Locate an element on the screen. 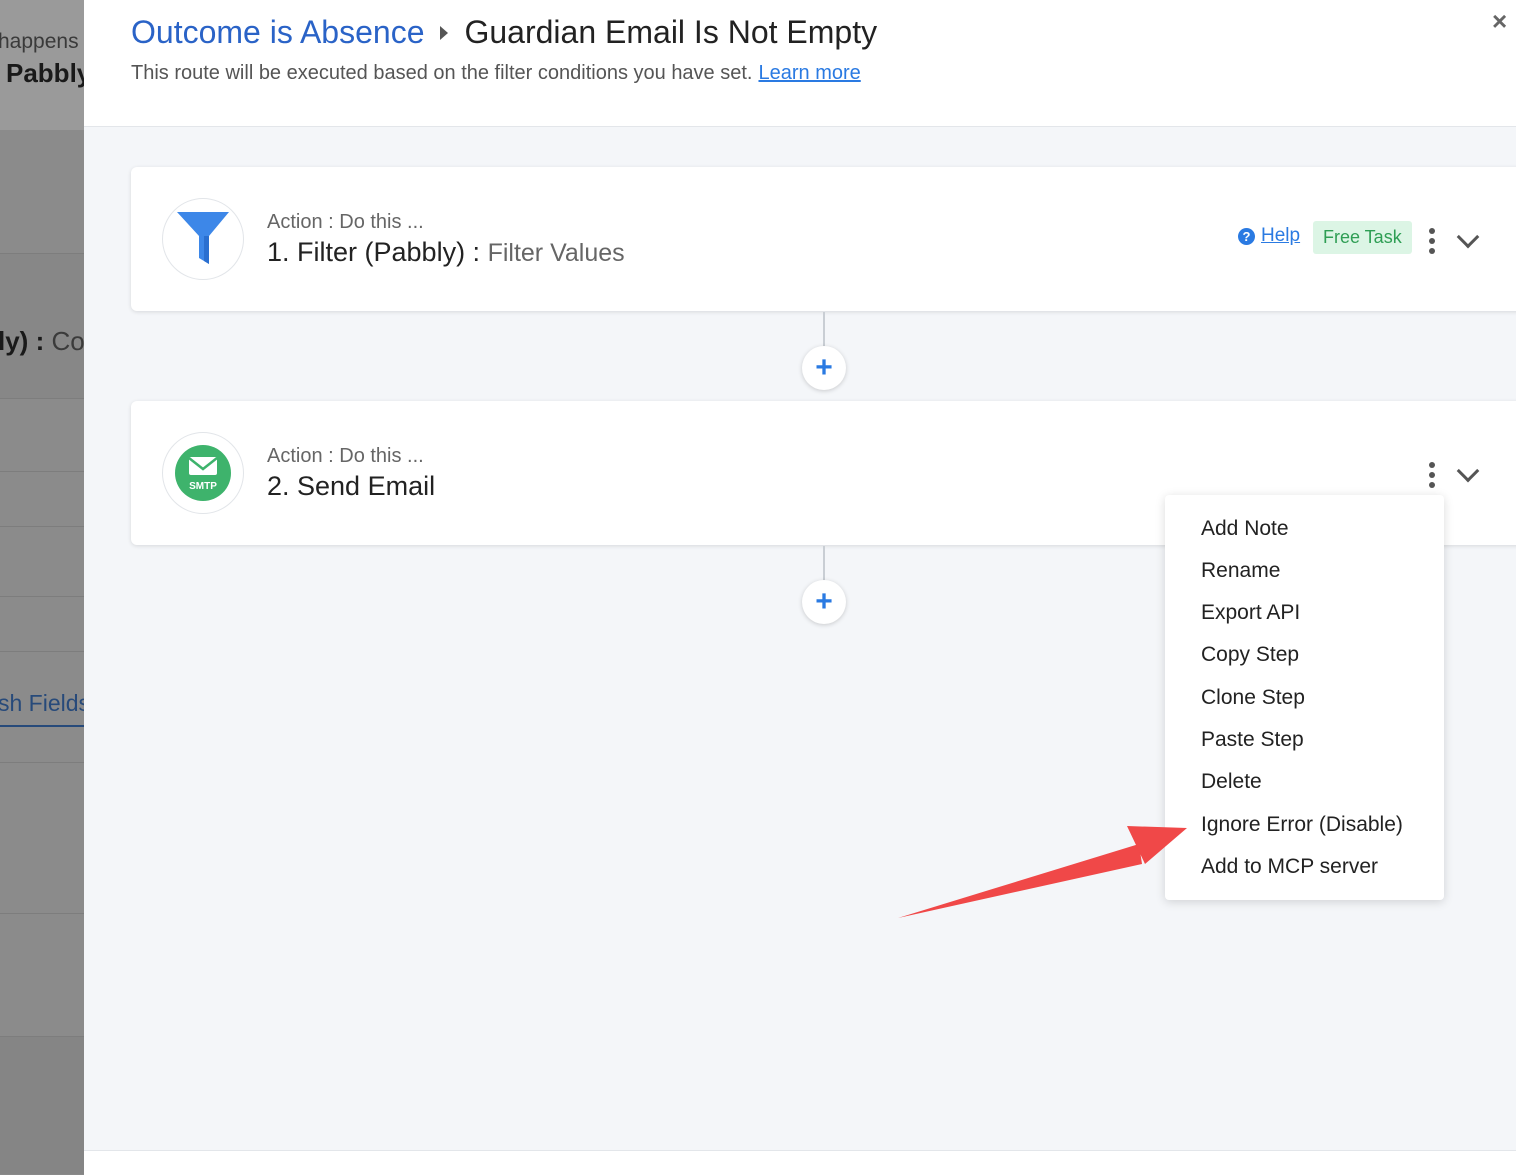 This screenshot has width=1516, height=1175. step-event: Filter Values is located at coordinates (556, 253).